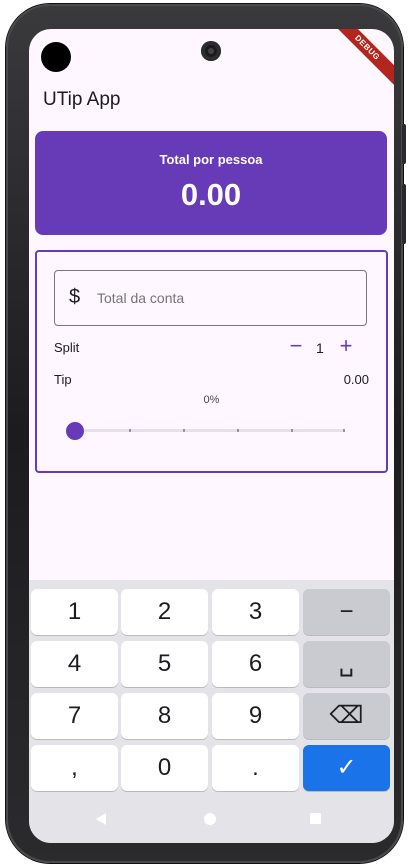 The image size is (409, 867). I want to click on tip-percent-label: 0%, so click(211, 400).